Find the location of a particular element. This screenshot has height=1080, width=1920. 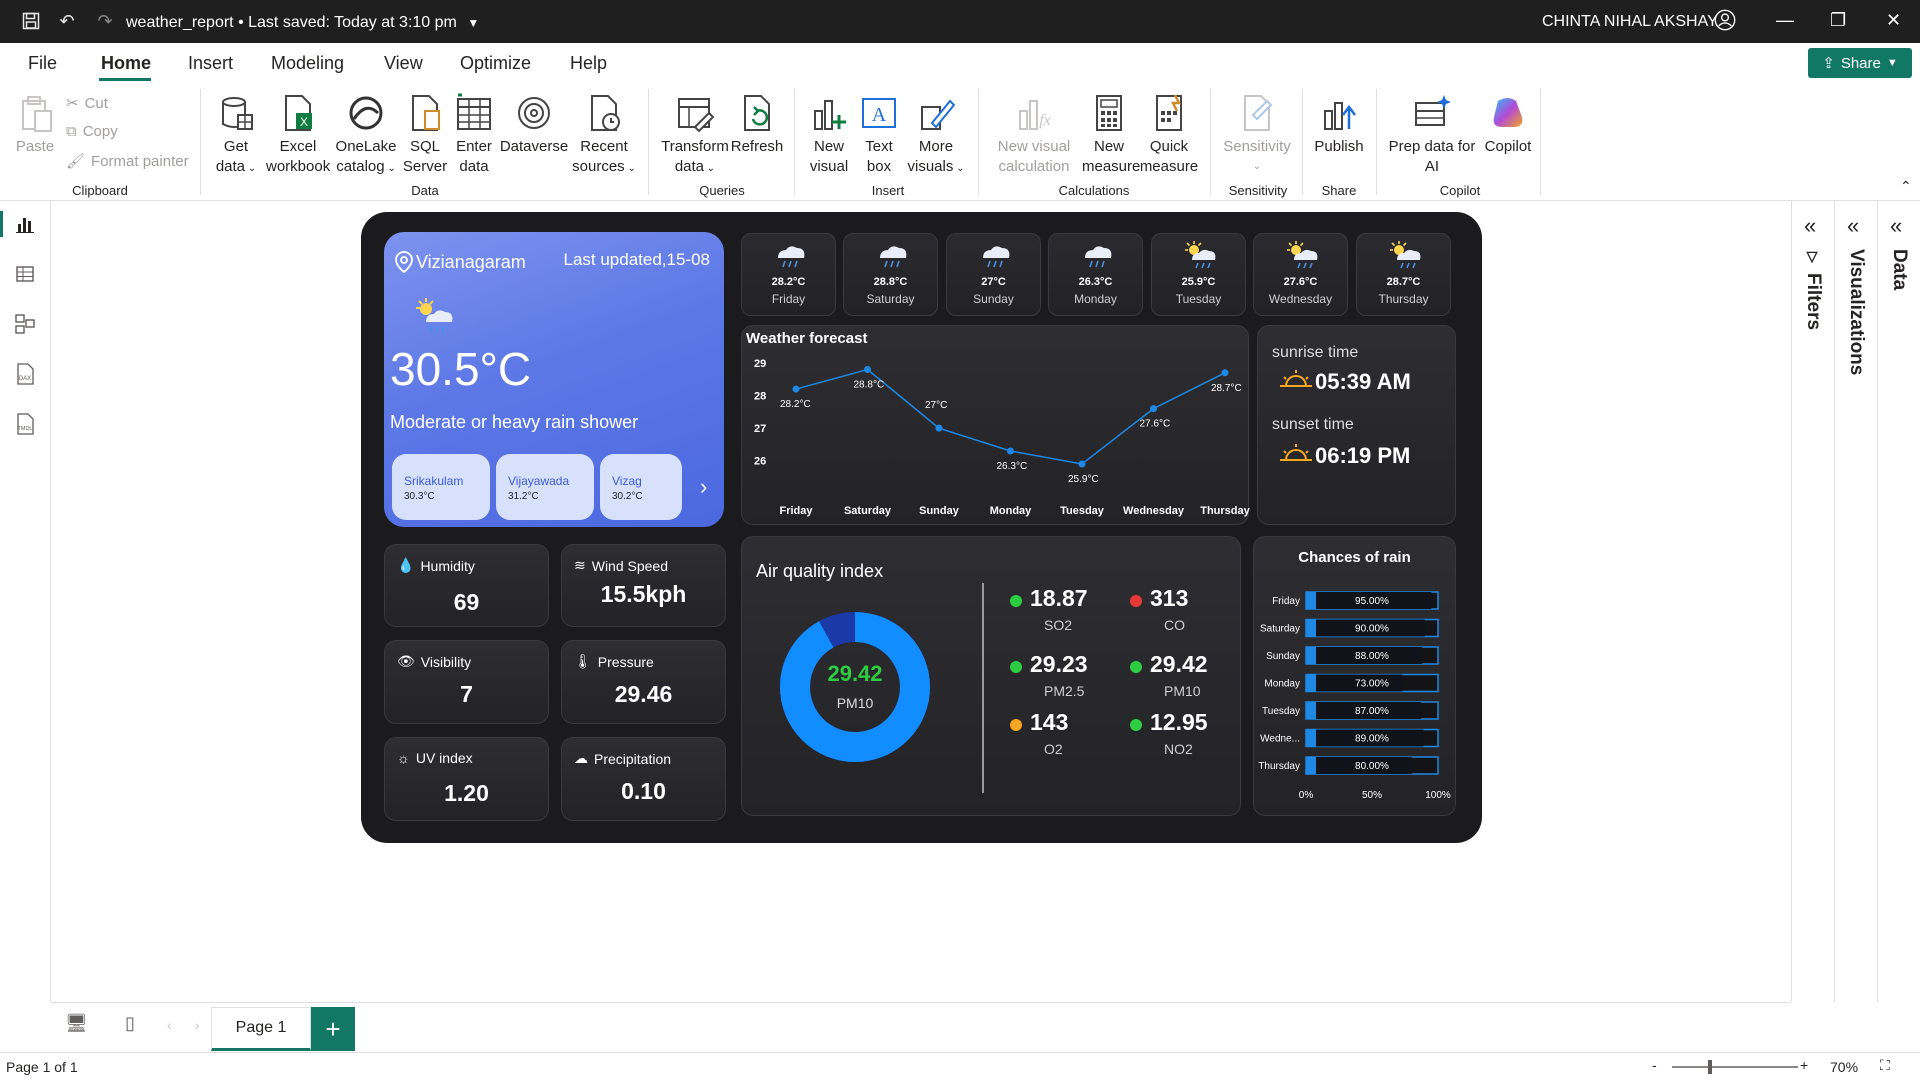

y-tick-label: Friday is located at coordinates (1286, 601).